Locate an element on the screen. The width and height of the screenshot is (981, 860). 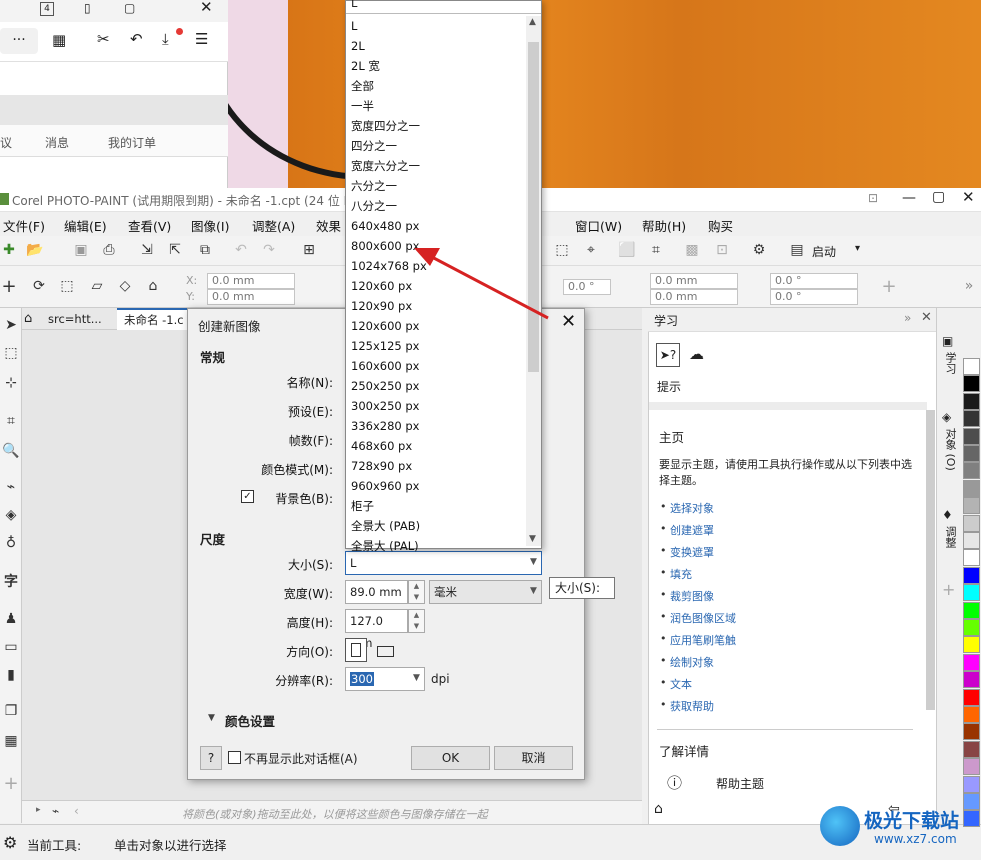
scroll-up-icon: ▲ is located at coordinates (532, 22).